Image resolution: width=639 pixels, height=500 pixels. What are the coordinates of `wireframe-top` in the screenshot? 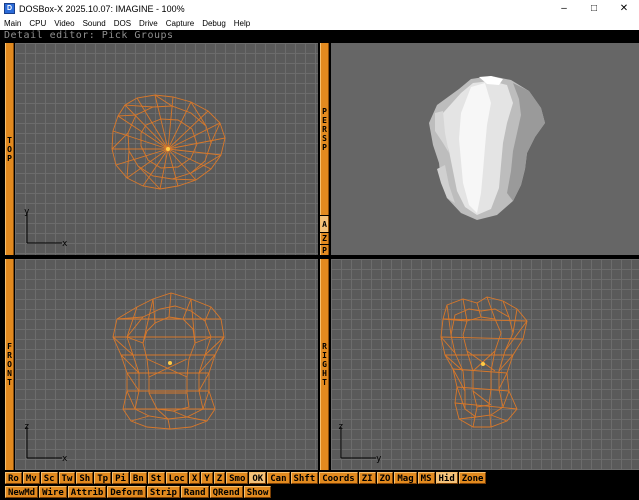 It's located at (168, 142).